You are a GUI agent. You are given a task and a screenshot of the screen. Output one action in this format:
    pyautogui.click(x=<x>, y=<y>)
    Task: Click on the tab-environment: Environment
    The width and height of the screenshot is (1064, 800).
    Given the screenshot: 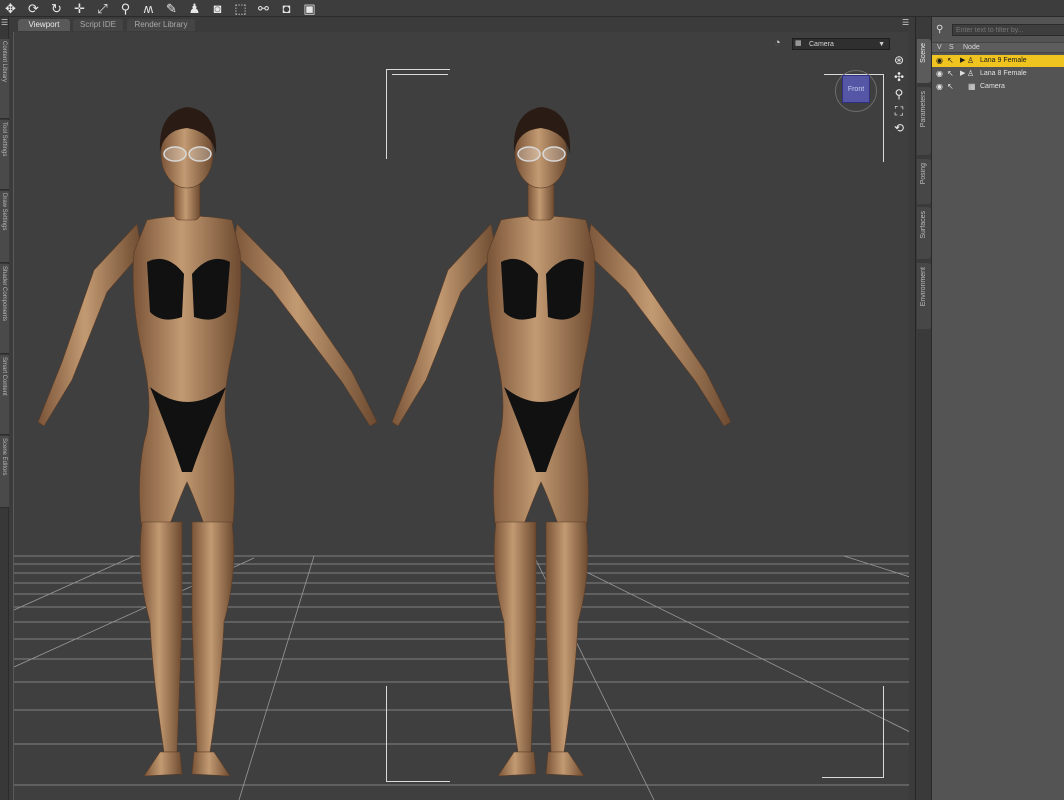 What is the action you would take?
    pyautogui.click(x=924, y=296)
    